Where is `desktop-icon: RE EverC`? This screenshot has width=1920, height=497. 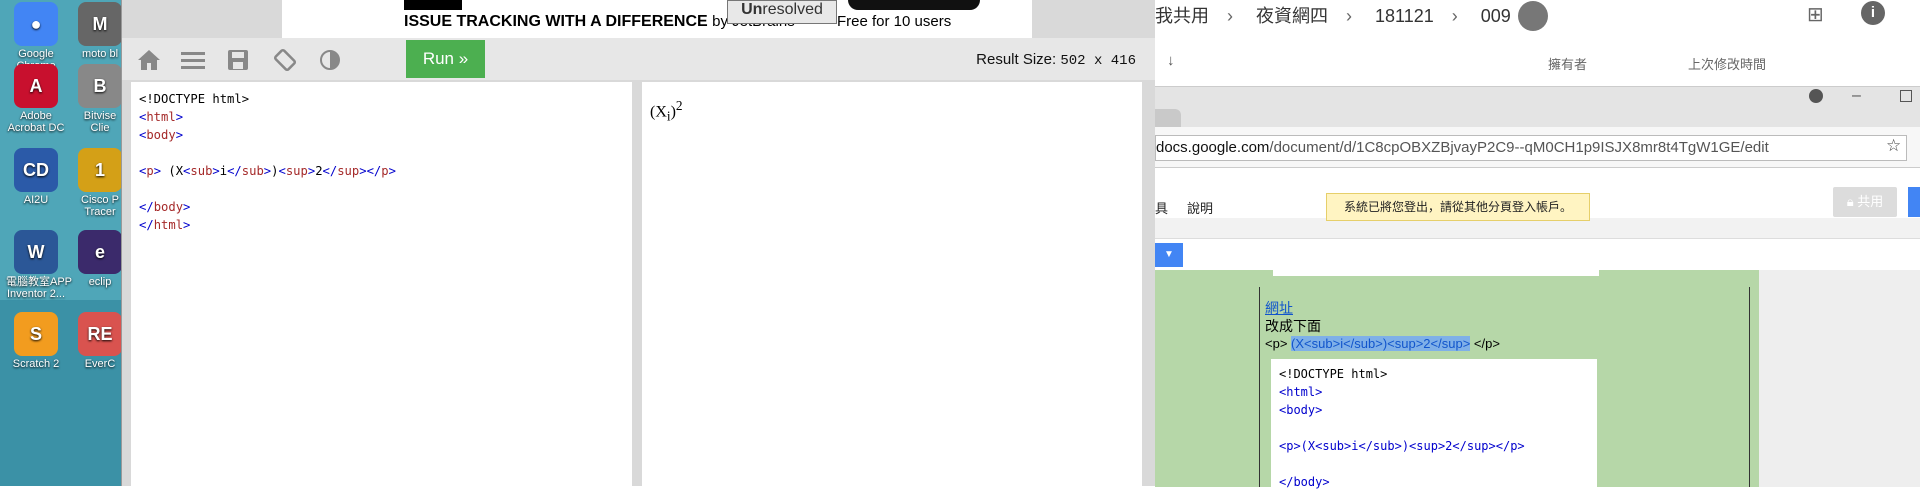
desktop-icon: RE EverC is located at coordinates (97, 341).